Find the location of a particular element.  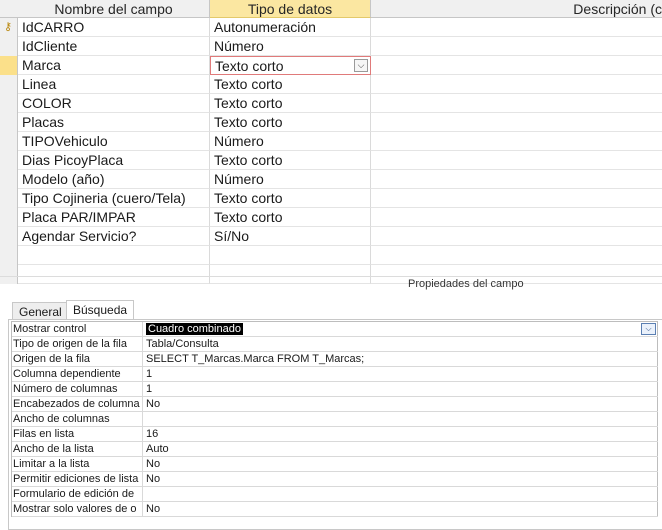

property-row: Filas en lista 16 is located at coordinates (335, 434).